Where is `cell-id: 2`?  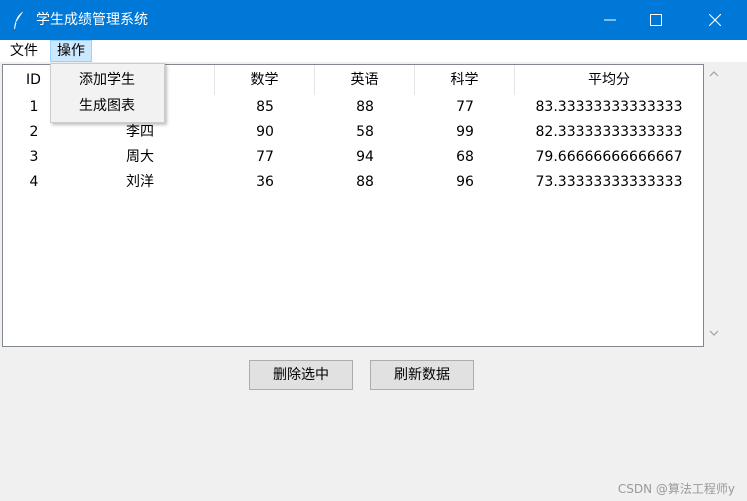 cell-id: 2 is located at coordinates (34, 132).